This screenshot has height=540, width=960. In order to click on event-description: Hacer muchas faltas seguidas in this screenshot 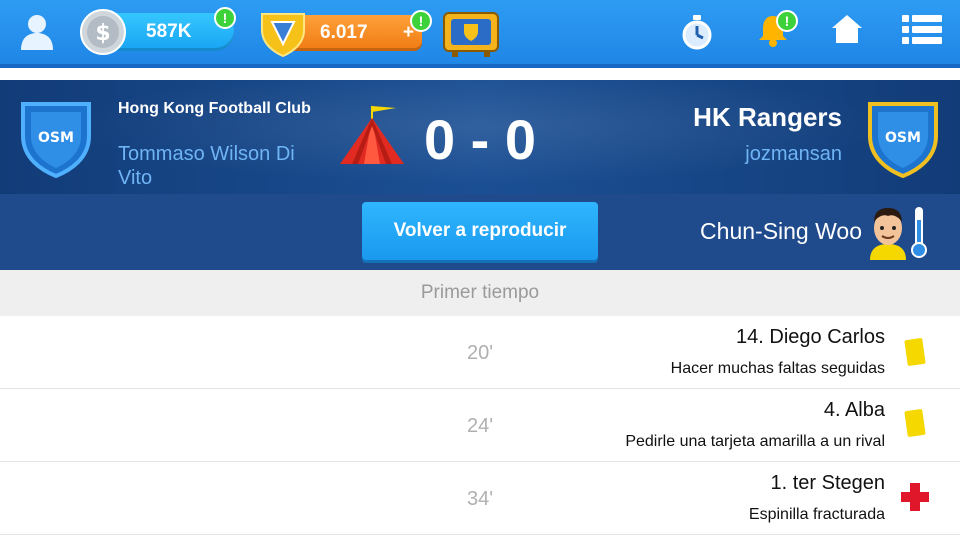, I will do `click(777, 368)`.